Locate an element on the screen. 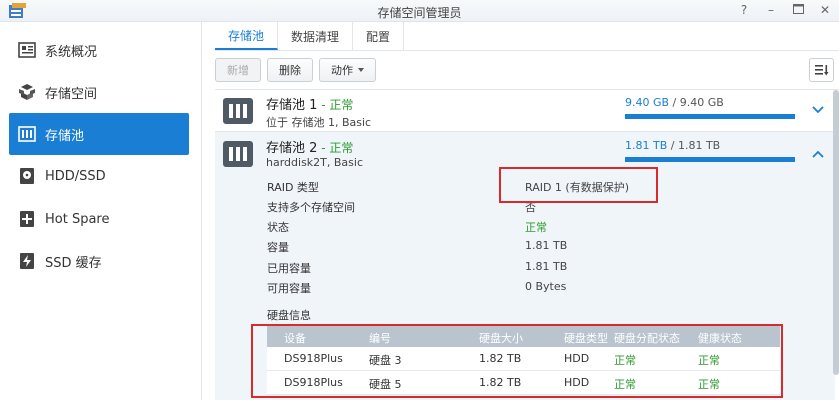  window-title: 存储空间管理员 is located at coordinates (419, 13).